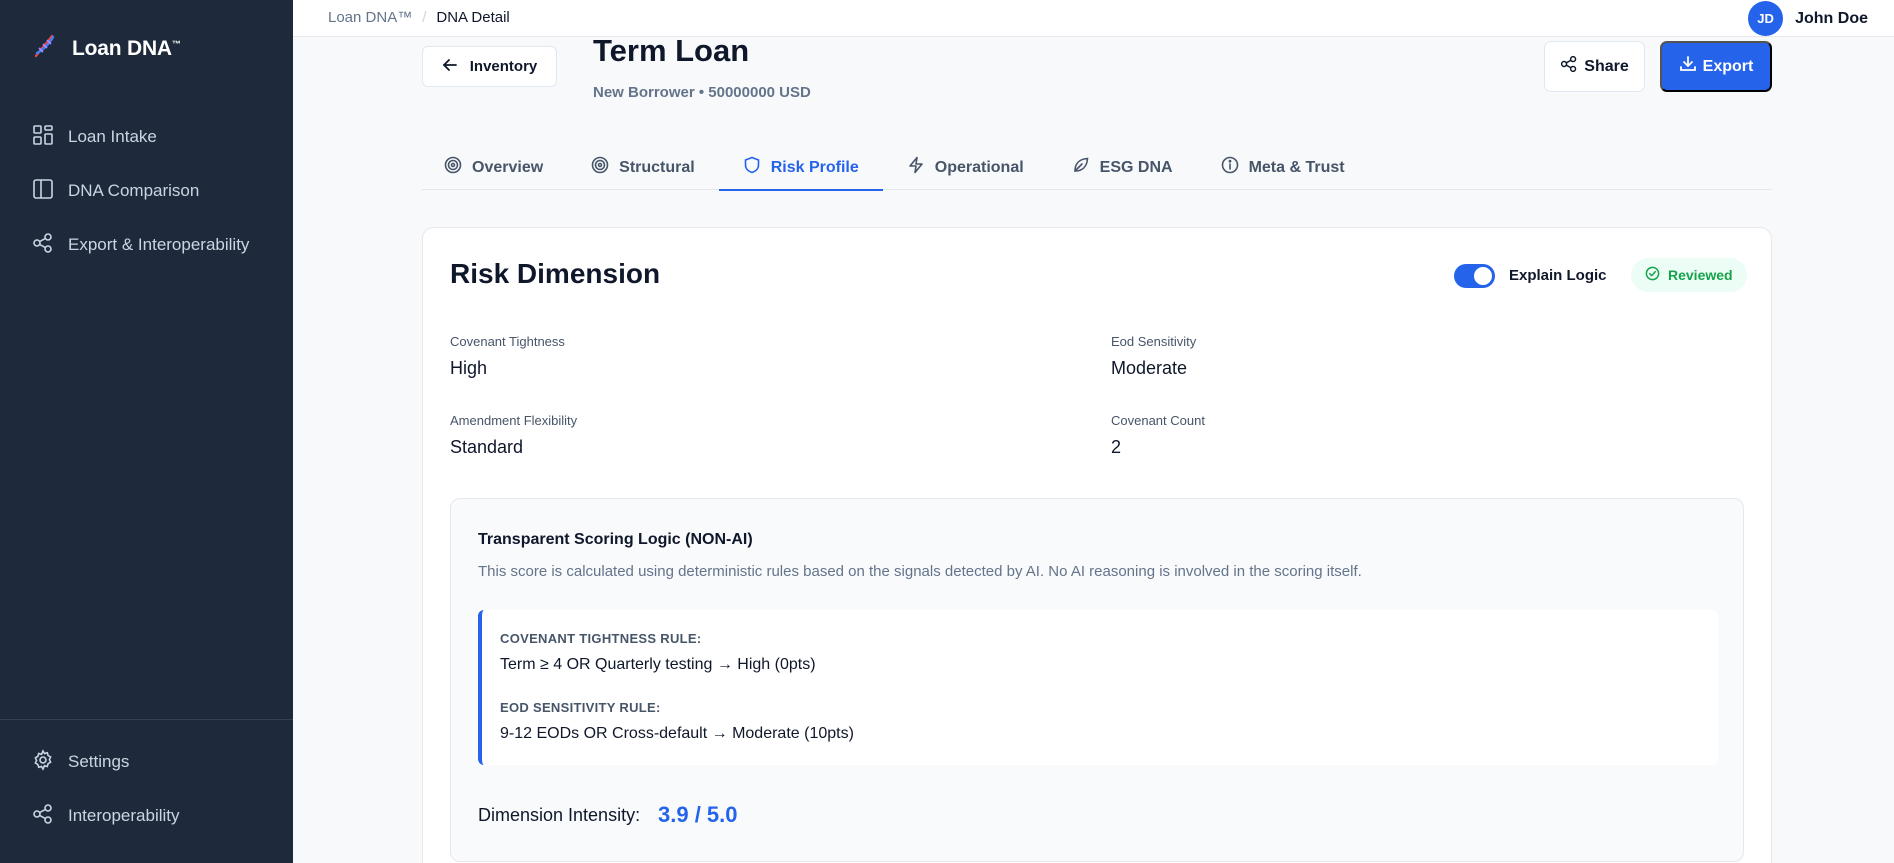 The image size is (1894, 863). Describe the element at coordinates (124, 815) in the screenshot. I see `sidebar-item-label: Interoperability` at that location.